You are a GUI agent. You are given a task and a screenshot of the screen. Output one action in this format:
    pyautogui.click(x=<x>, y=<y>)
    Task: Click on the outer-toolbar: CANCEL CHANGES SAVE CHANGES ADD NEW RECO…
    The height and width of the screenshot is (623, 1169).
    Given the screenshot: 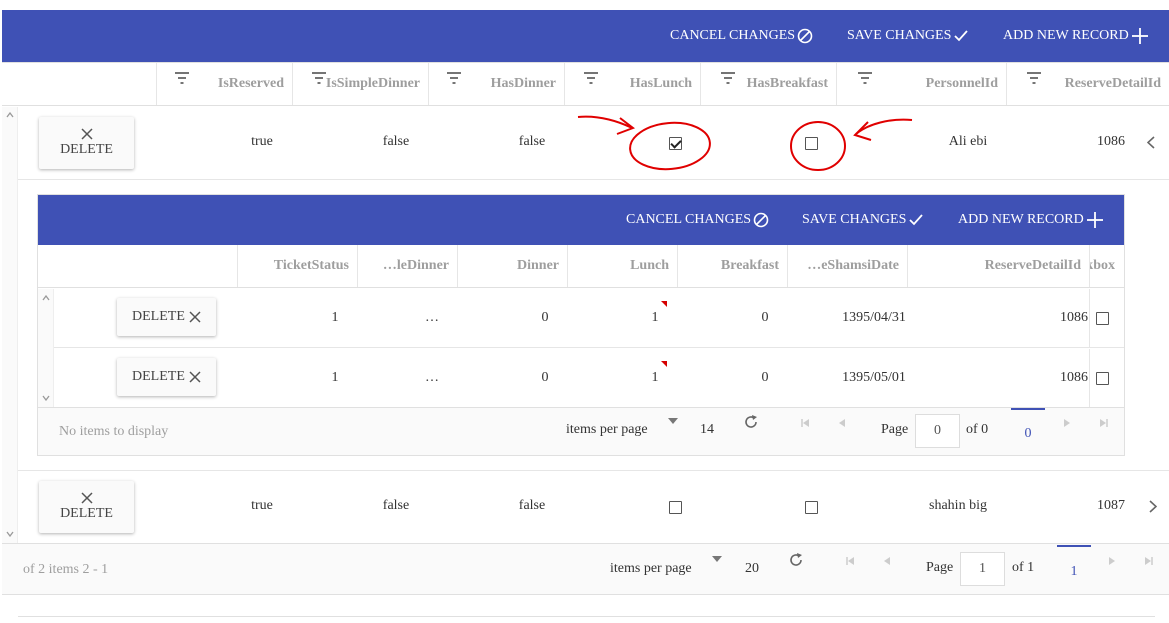 What is the action you would take?
    pyautogui.click(x=585, y=36)
    